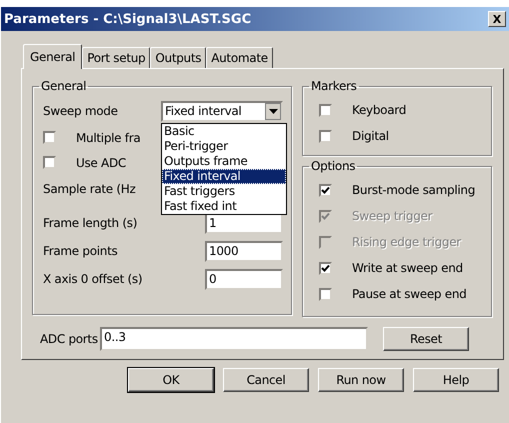 The height and width of the screenshot is (423, 509). Describe the element at coordinates (409, 294) in the screenshot. I see `checkbox-label: Pause at sweep end` at that location.